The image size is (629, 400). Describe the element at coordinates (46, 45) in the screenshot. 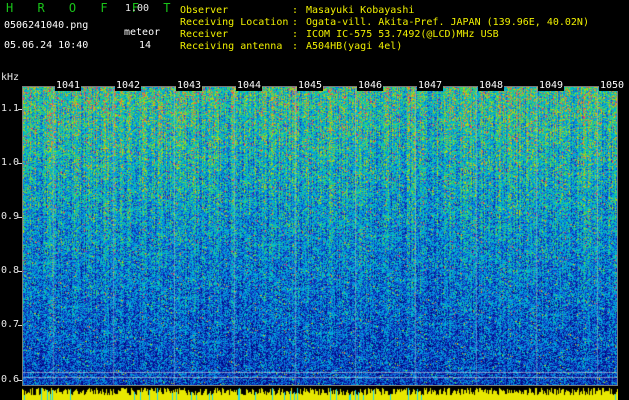

I see `datetime-label: 05.06.24 10:40` at that location.